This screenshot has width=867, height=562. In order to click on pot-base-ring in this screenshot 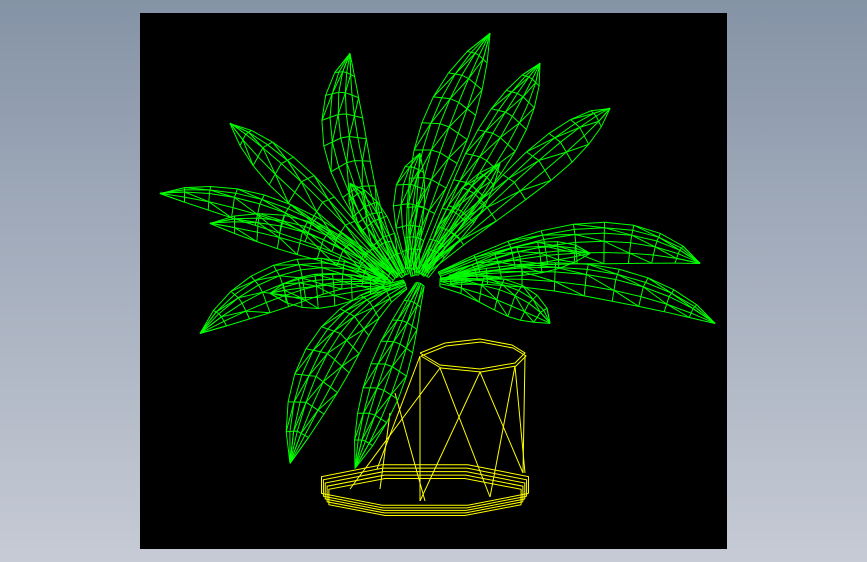, I will do `click(425, 488)`.